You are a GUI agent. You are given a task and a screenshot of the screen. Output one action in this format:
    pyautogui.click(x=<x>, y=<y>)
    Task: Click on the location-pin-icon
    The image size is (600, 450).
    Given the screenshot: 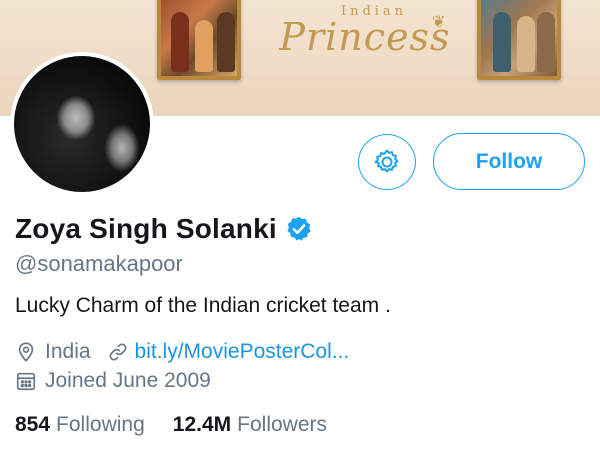 What is the action you would take?
    pyautogui.click(x=26, y=352)
    